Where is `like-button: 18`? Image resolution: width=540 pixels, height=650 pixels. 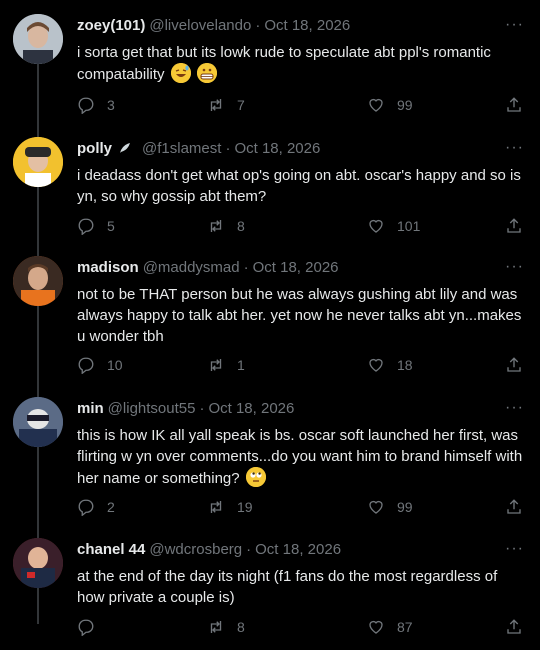 like-button: 18 is located at coordinates (390, 365).